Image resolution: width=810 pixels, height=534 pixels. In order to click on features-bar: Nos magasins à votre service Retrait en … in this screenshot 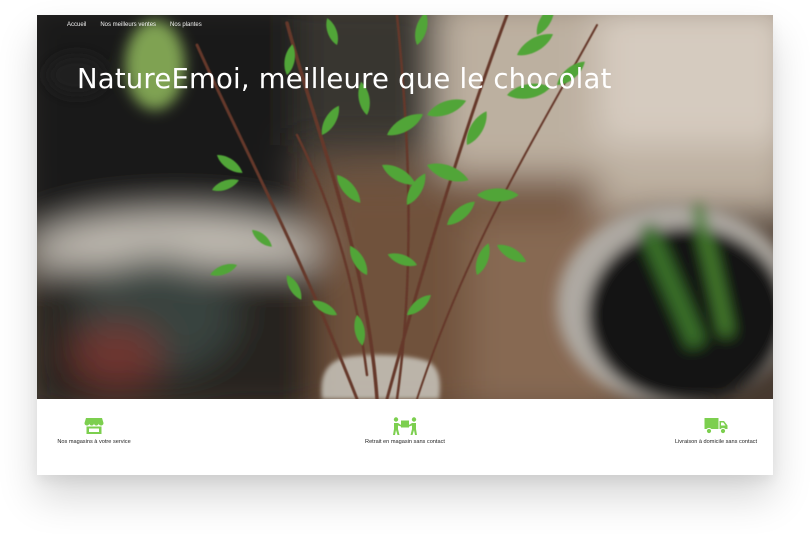, I will do `click(405, 437)`.